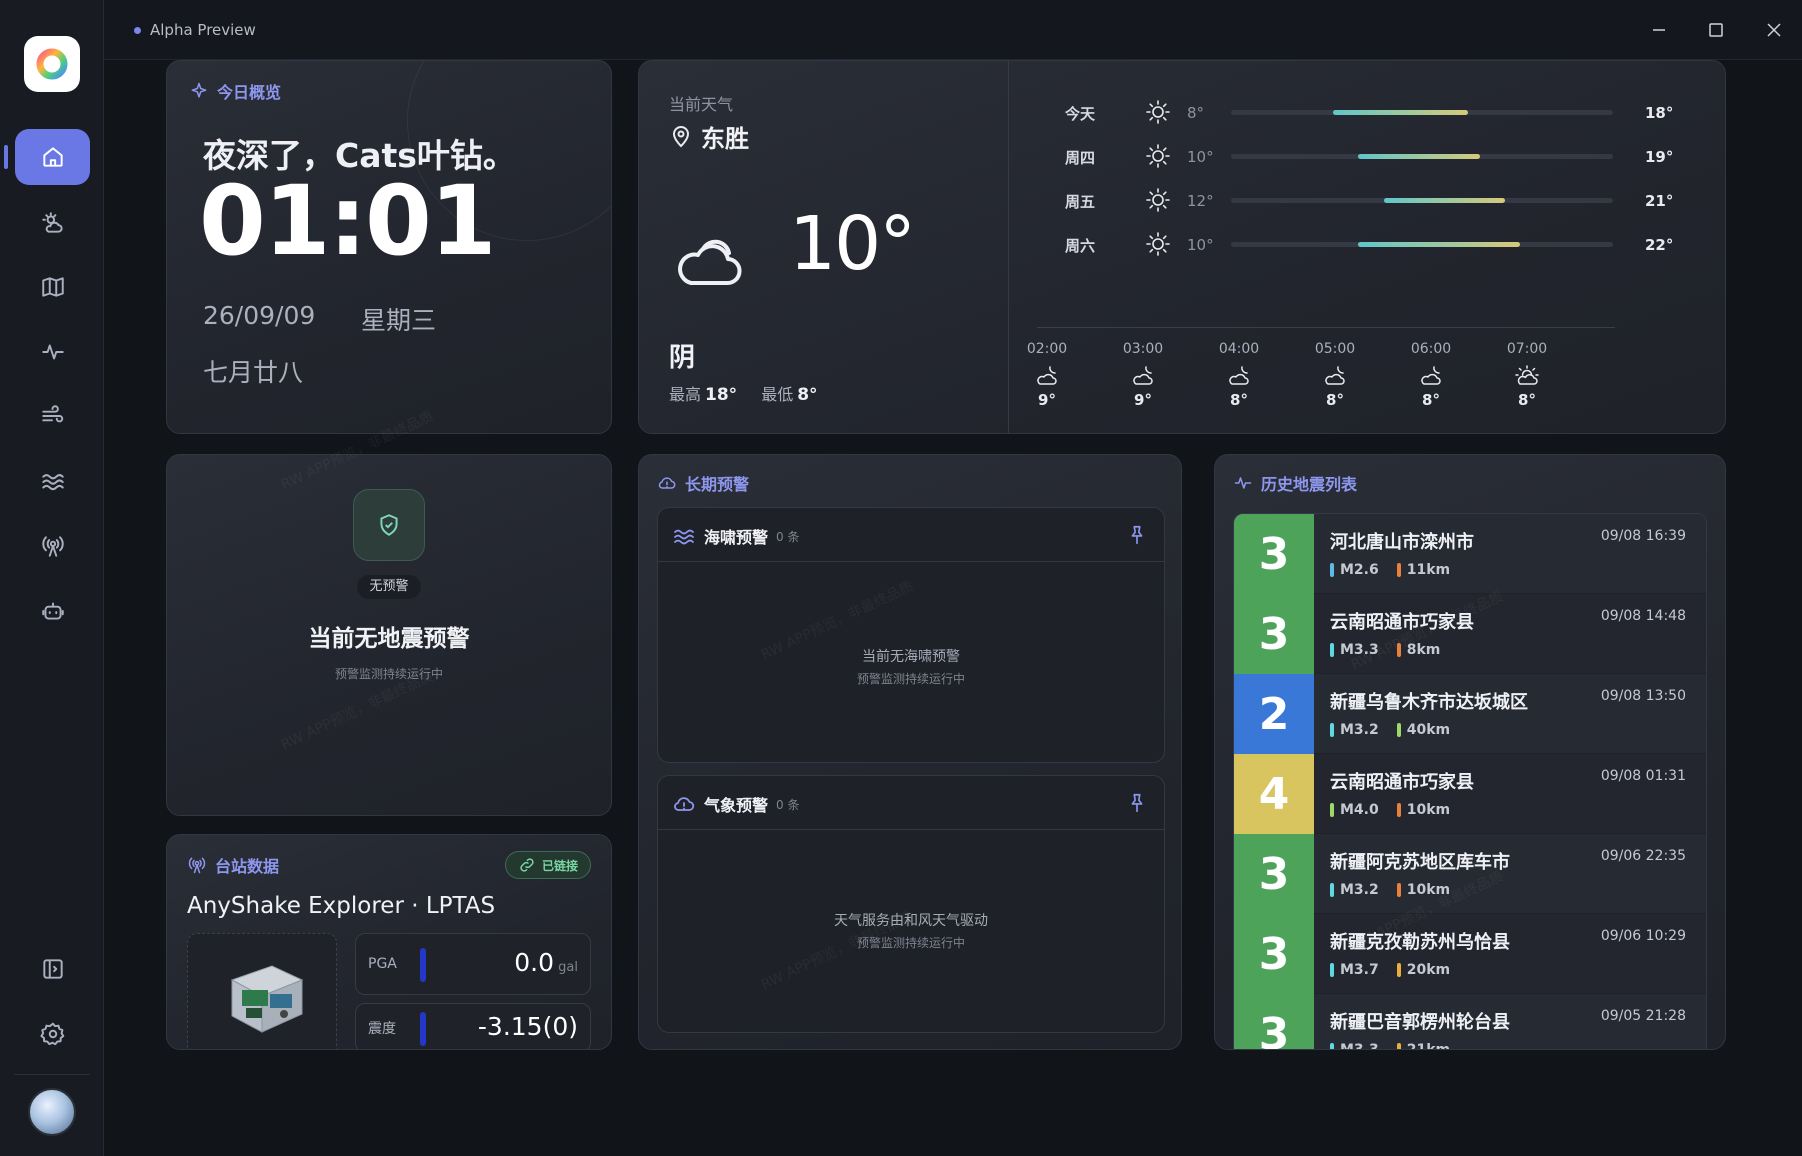 The height and width of the screenshot is (1156, 1802). Describe the element at coordinates (725, 139) in the screenshot. I see `city-name: 东胜` at that location.